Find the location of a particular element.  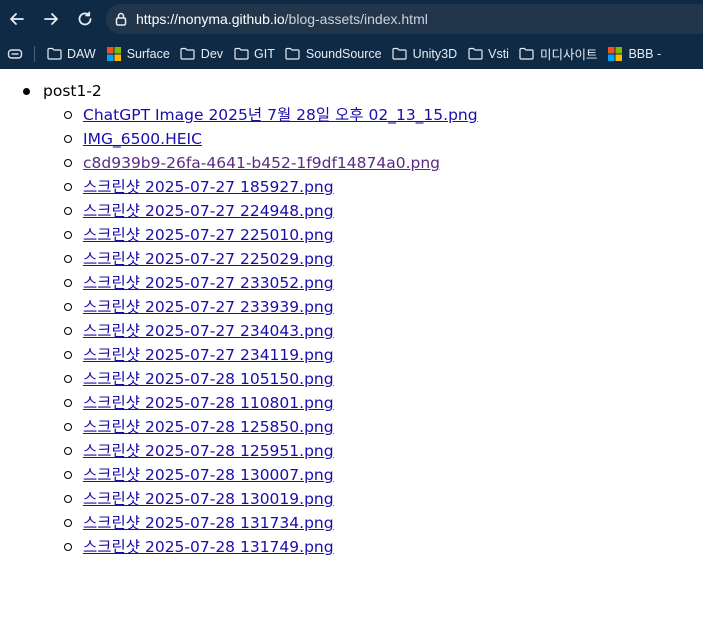

bookmark-label: Unity3D is located at coordinates (435, 53).